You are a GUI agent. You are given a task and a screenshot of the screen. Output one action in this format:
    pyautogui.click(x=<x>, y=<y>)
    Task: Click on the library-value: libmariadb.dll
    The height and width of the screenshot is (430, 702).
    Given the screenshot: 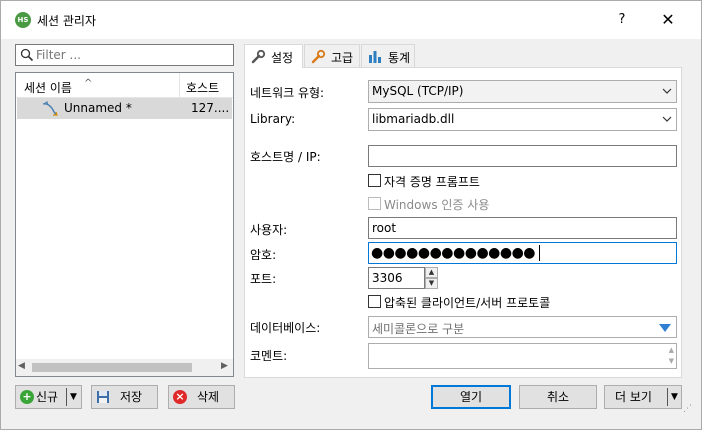 What is the action you would take?
    pyautogui.click(x=413, y=119)
    